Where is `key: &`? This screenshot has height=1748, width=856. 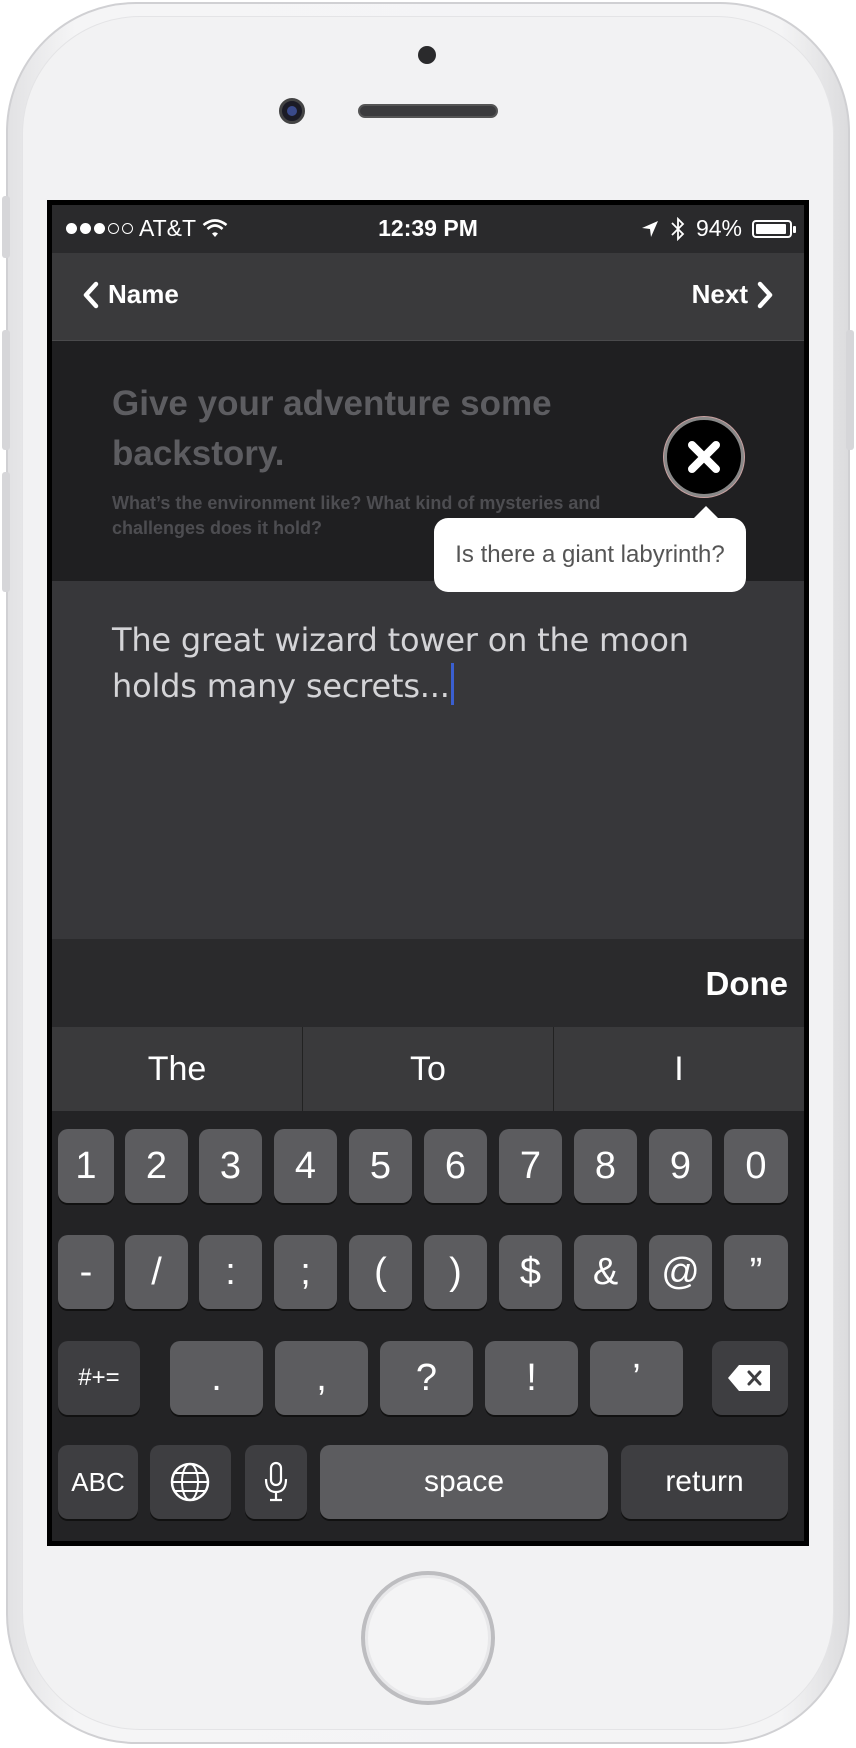 key: & is located at coordinates (605, 1272).